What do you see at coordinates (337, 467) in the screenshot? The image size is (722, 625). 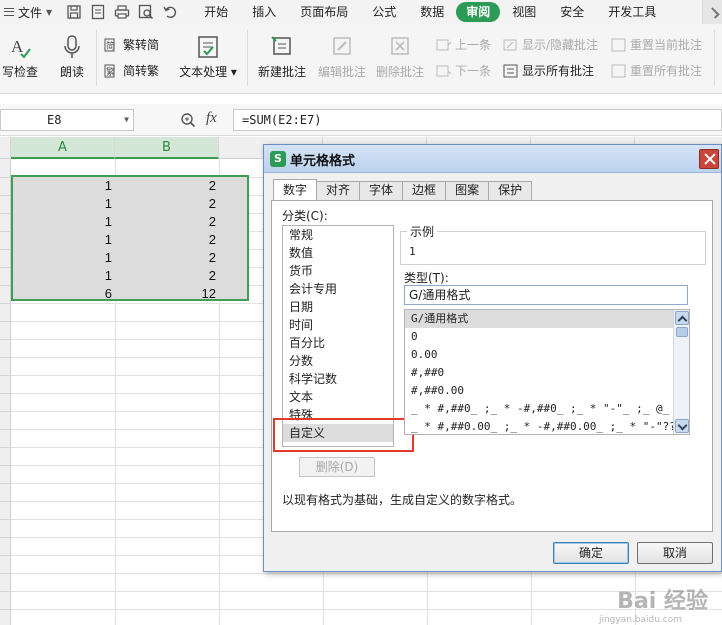 I see `delete-format-button: 删除(D)` at bounding box center [337, 467].